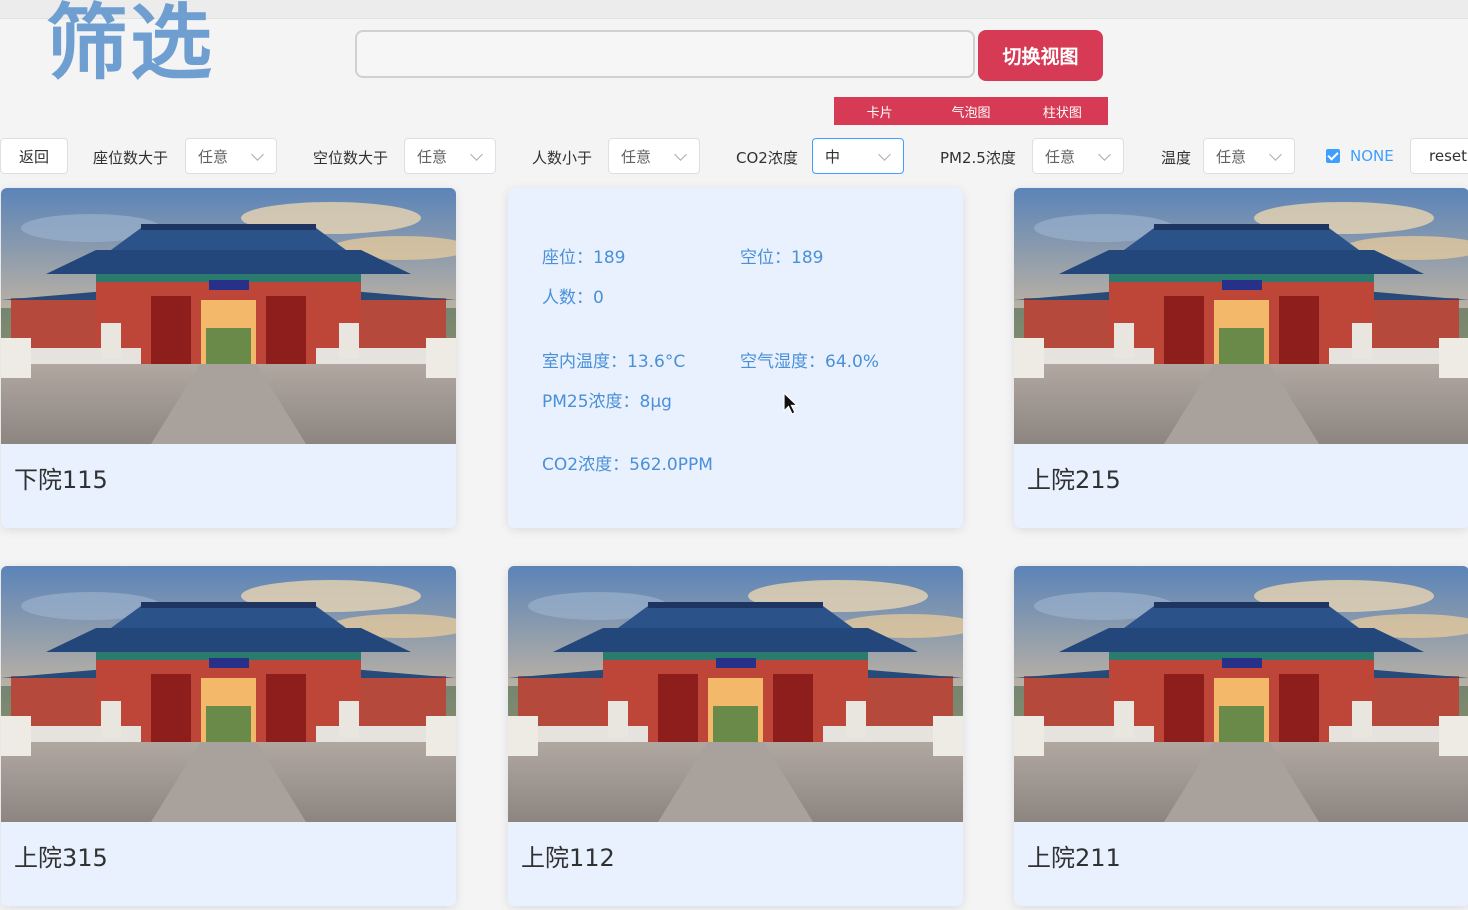  I want to click on room-card: 上院211, so click(1241, 736).